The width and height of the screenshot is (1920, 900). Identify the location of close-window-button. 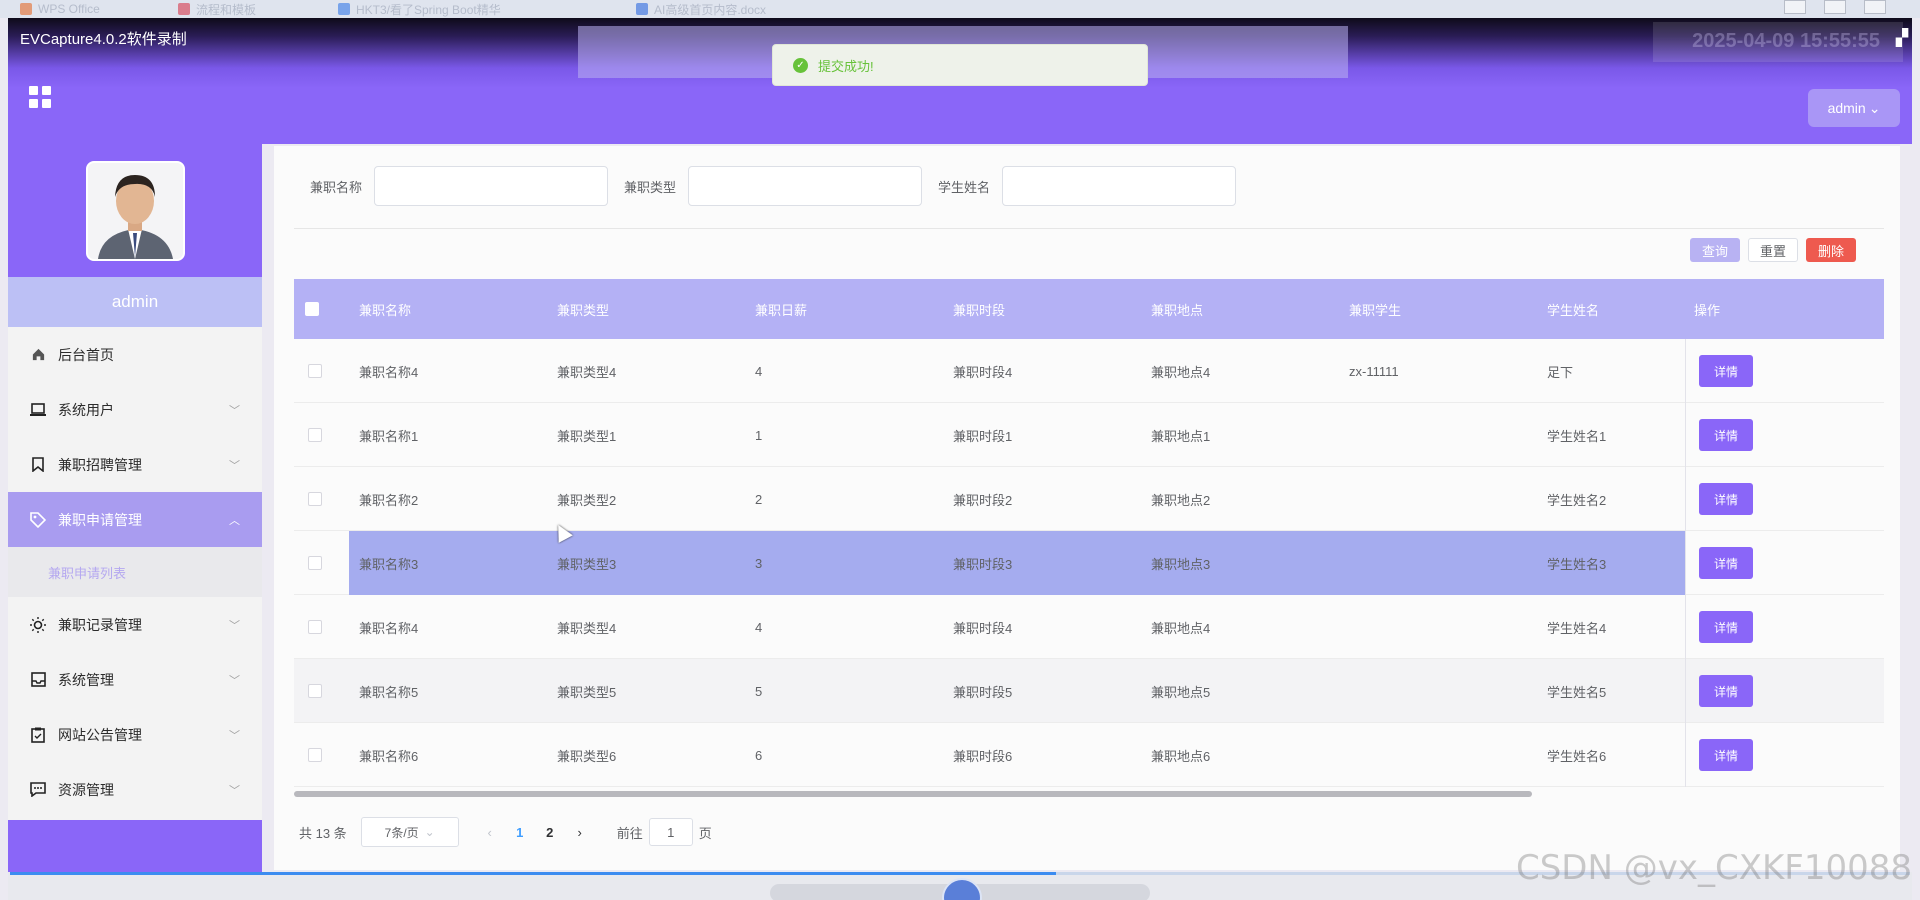
(1875, 7).